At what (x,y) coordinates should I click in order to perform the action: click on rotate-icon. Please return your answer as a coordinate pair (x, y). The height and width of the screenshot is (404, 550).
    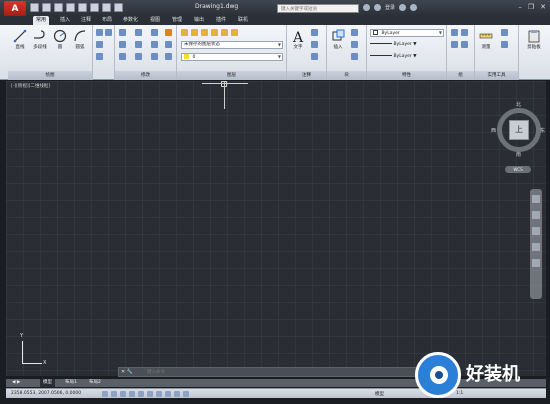
    Looking at the image, I should click on (138, 32).